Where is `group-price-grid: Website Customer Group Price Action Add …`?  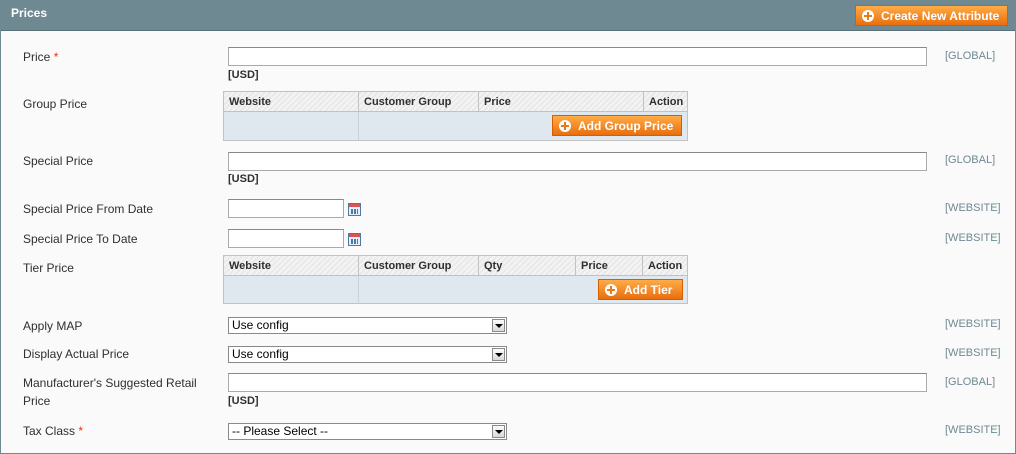
group-price-grid: Website Customer Group Price Action Add … is located at coordinates (455, 116).